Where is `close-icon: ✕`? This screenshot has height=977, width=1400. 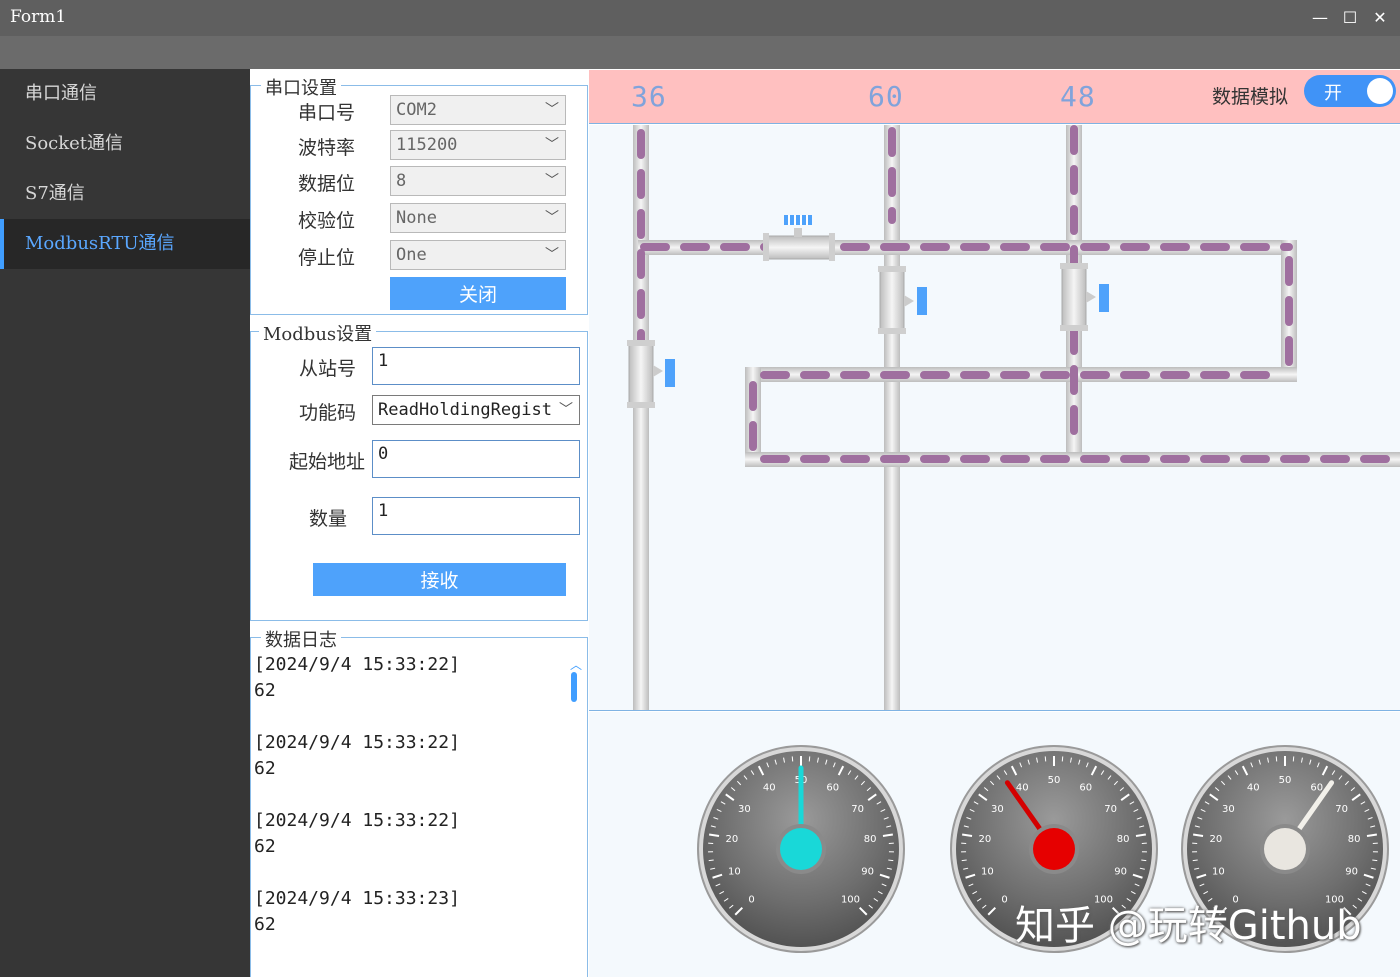 close-icon: ✕ is located at coordinates (1380, 18).